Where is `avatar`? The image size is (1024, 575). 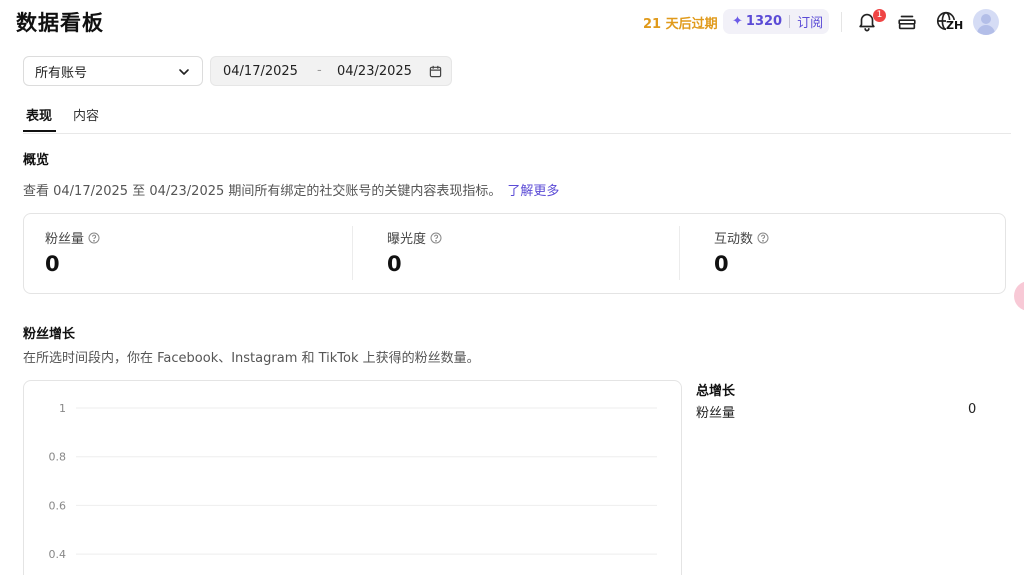
avatar is located at coordinates (986, 22).